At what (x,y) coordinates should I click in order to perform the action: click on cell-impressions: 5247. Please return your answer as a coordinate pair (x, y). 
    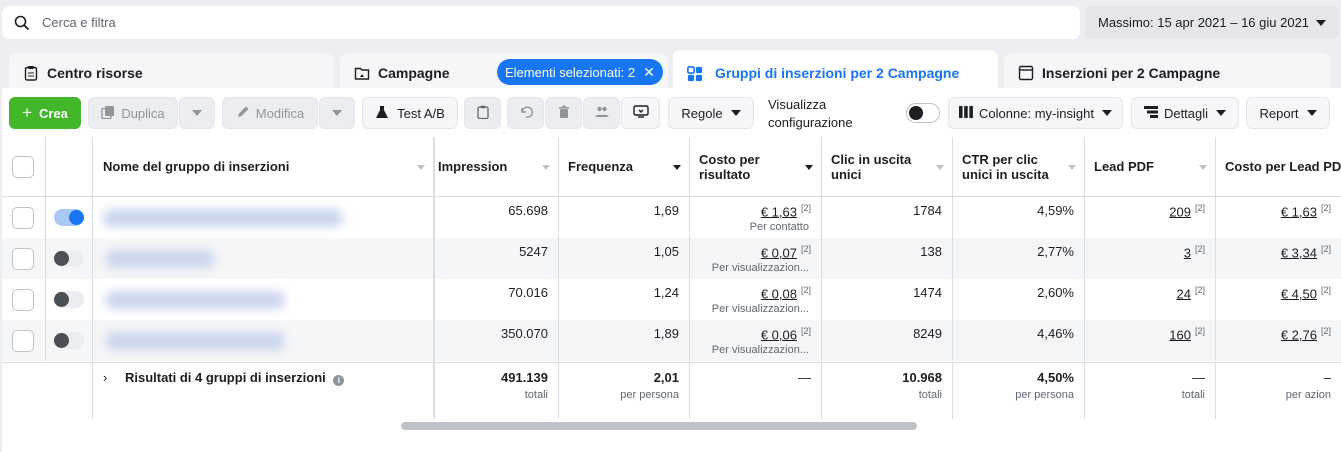
    Looking at the image, I should click on (496, 258).